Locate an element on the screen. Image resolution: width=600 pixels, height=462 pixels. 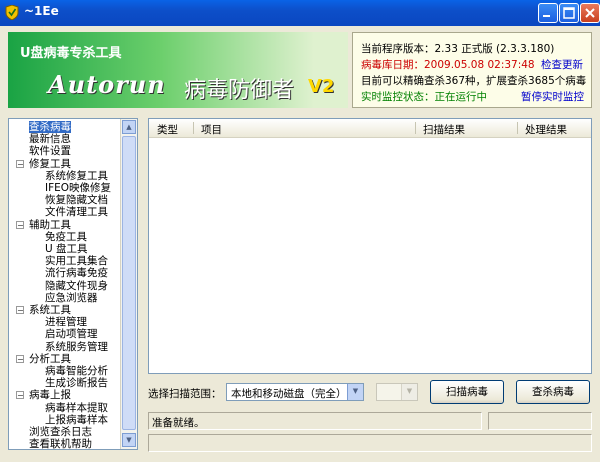
tree-scrollbar: ▲ ▼ is located at coordinates (128, 284).